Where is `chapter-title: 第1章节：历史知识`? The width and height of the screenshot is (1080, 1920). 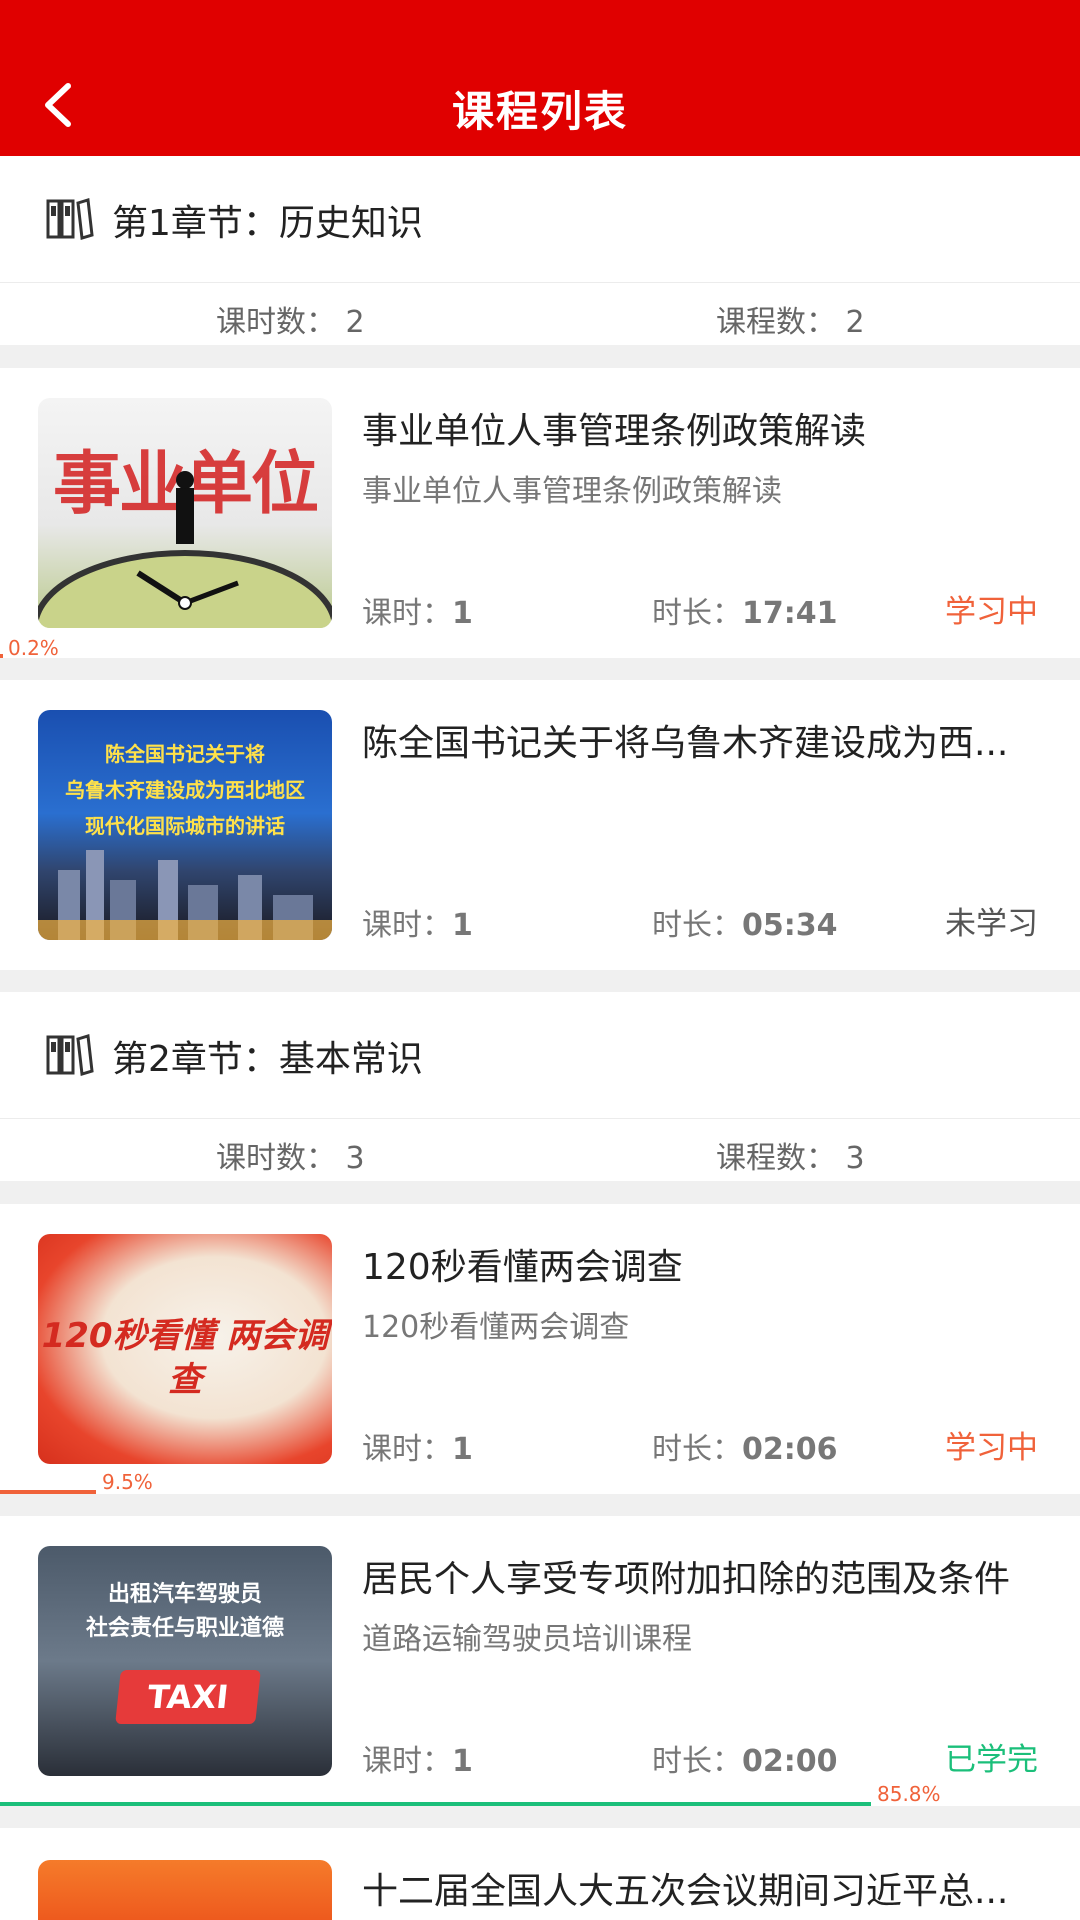 chapter-title: 第1章节：历史知识 is located at coordinates (267, 223).